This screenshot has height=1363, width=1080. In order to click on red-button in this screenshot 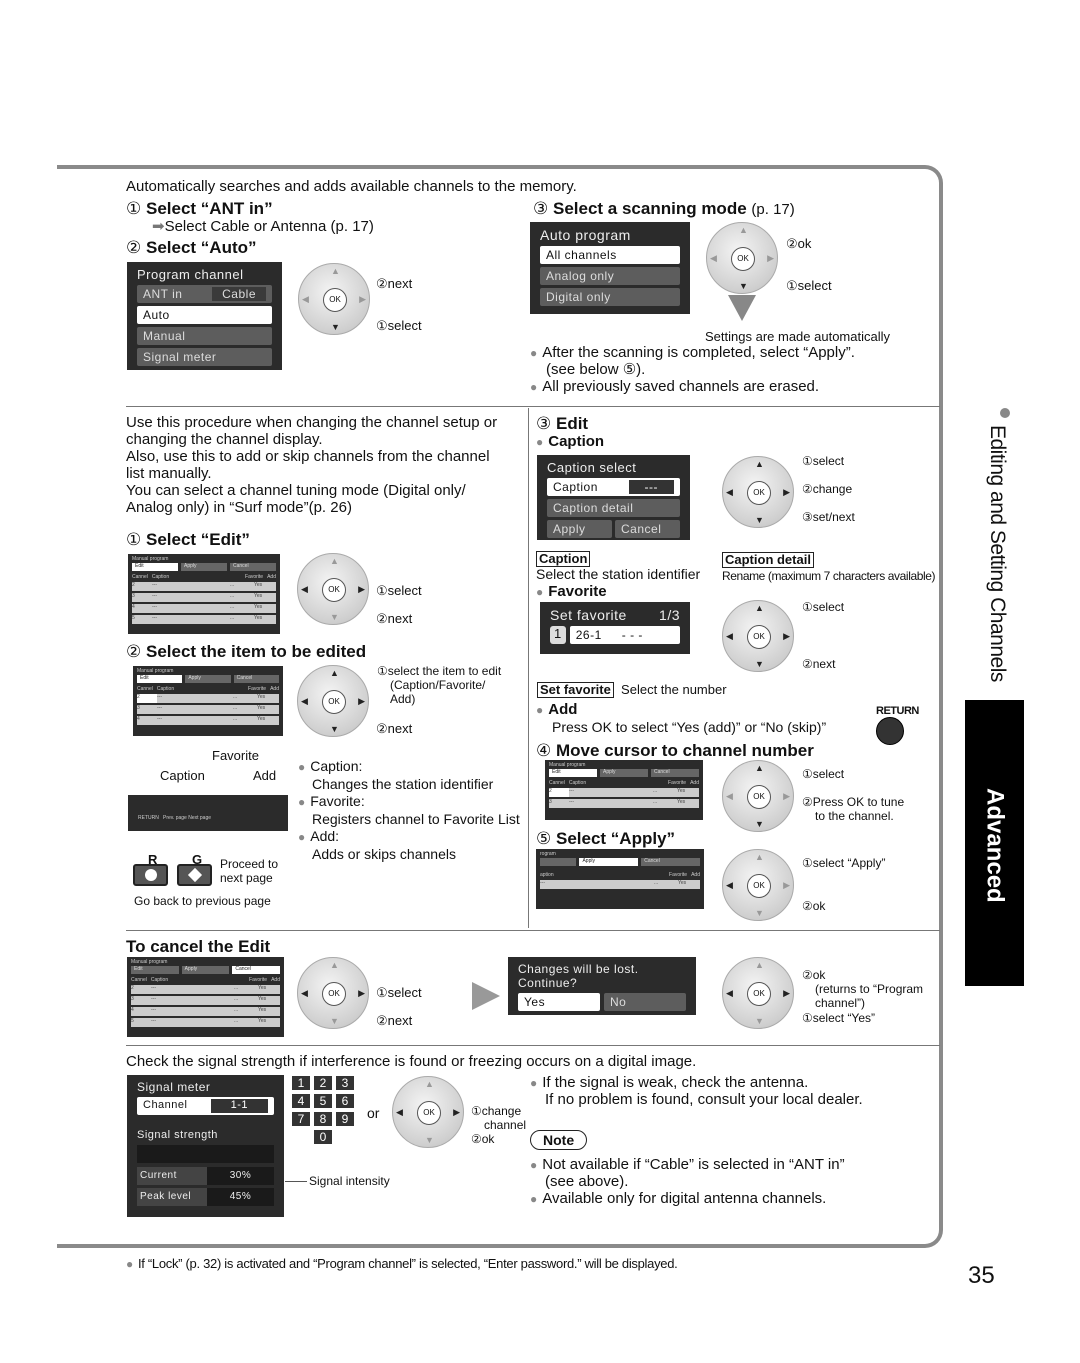, I will do `click(150, 875)`.